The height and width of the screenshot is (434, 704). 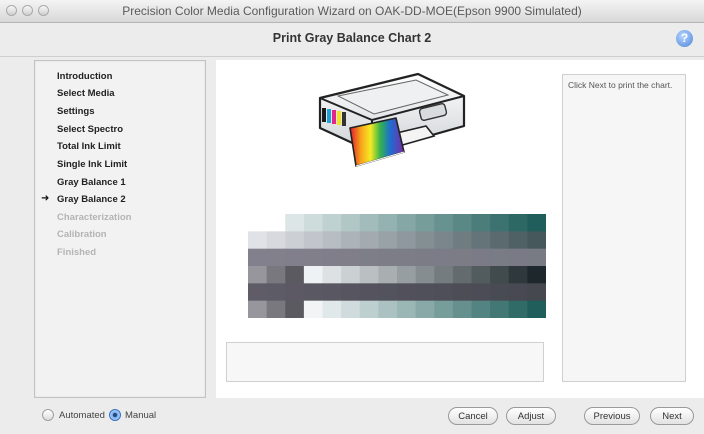 I want to click on step-select-spectro: Select Spectro, so click(x=90, y=129).